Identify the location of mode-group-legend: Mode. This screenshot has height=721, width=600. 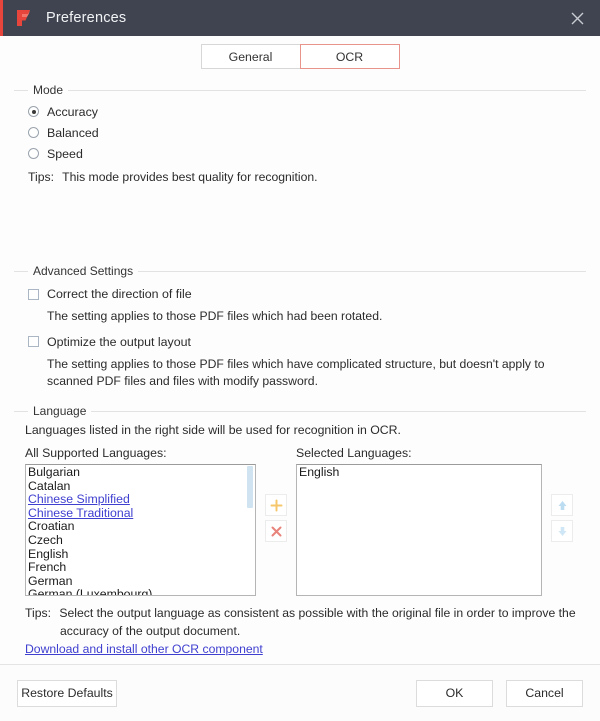
(48, 90).